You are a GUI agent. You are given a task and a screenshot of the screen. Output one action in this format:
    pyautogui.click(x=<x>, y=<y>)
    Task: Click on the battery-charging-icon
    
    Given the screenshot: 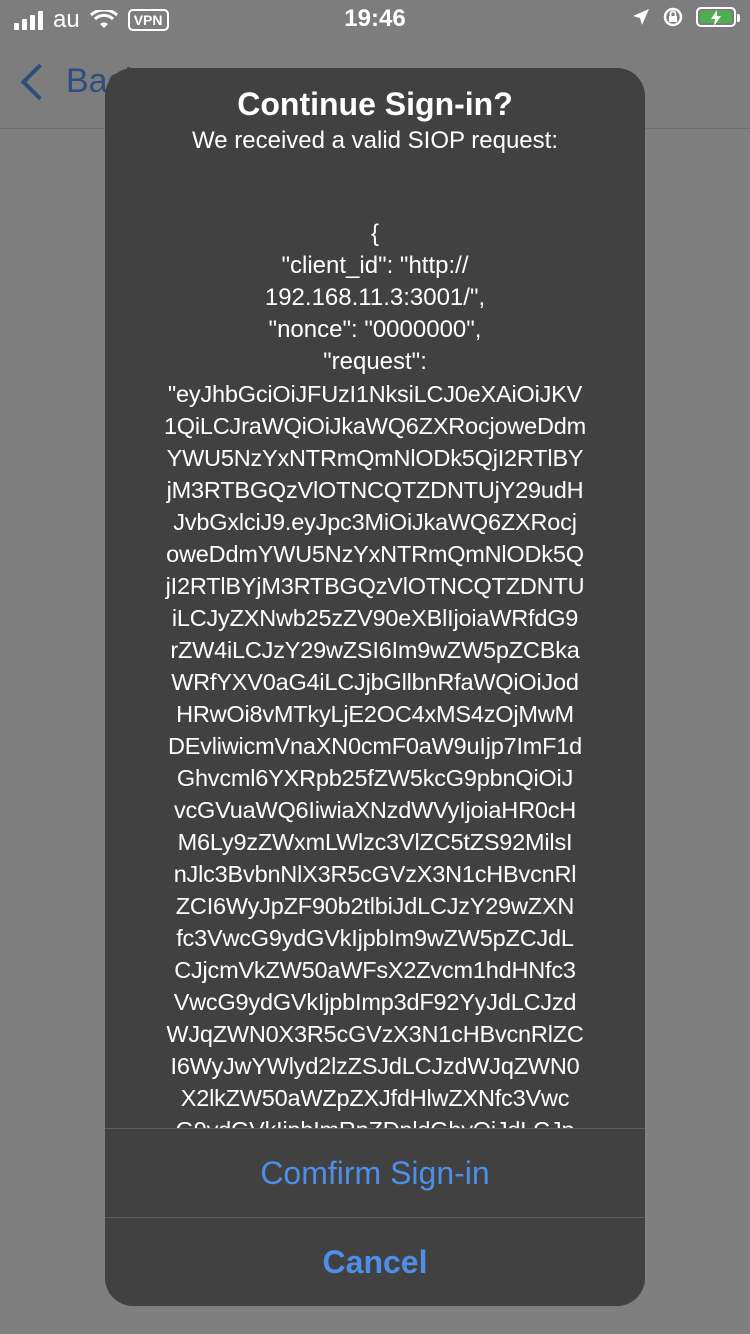 What is the action you would take?
    pyautogui.click(x=718, y=17)
    